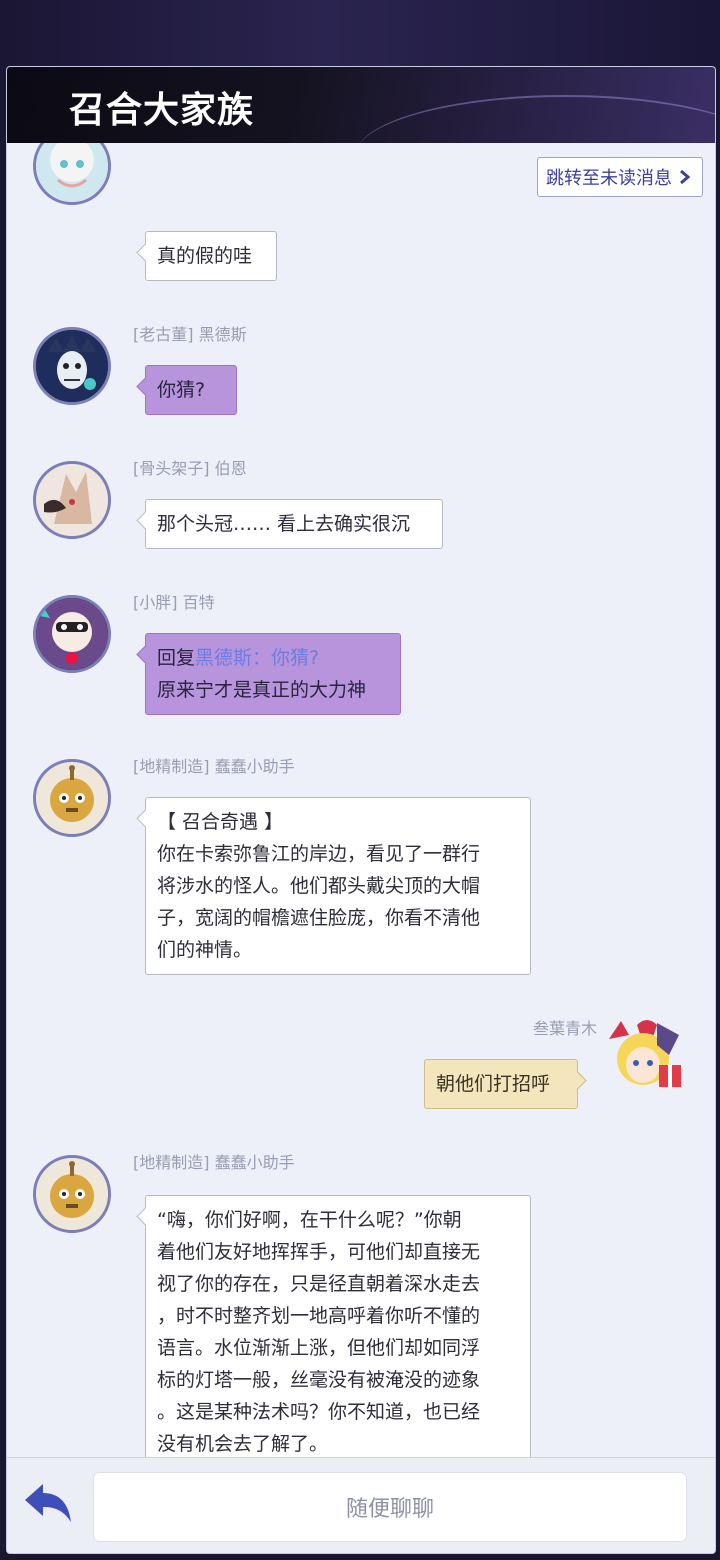 The image size is (720, 1560). I want to click on background-top, so click(360, 35).